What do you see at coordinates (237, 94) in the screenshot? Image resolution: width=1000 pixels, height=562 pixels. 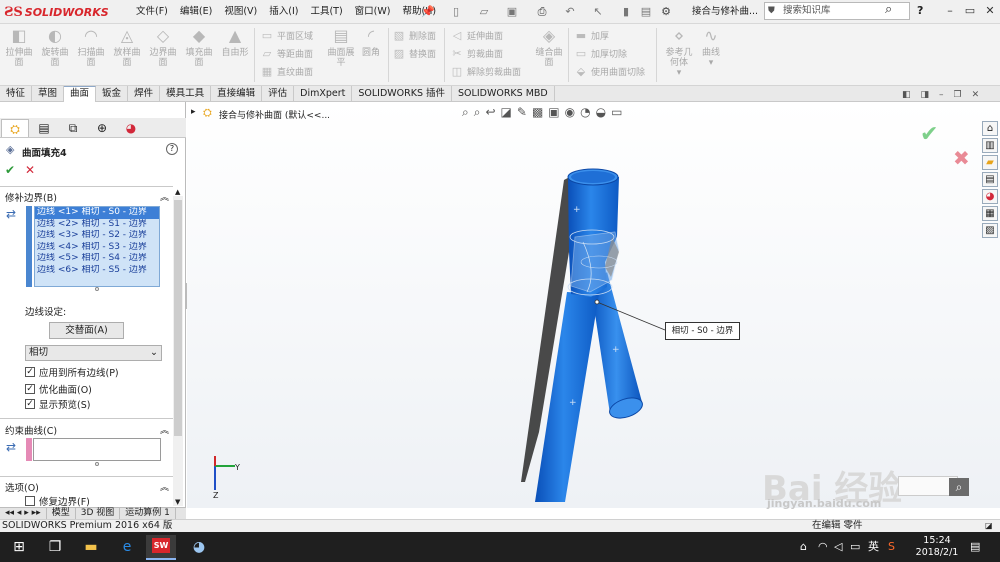 I see `tab-direct-editing: 直接编辑` at bounding box center [237, 94].